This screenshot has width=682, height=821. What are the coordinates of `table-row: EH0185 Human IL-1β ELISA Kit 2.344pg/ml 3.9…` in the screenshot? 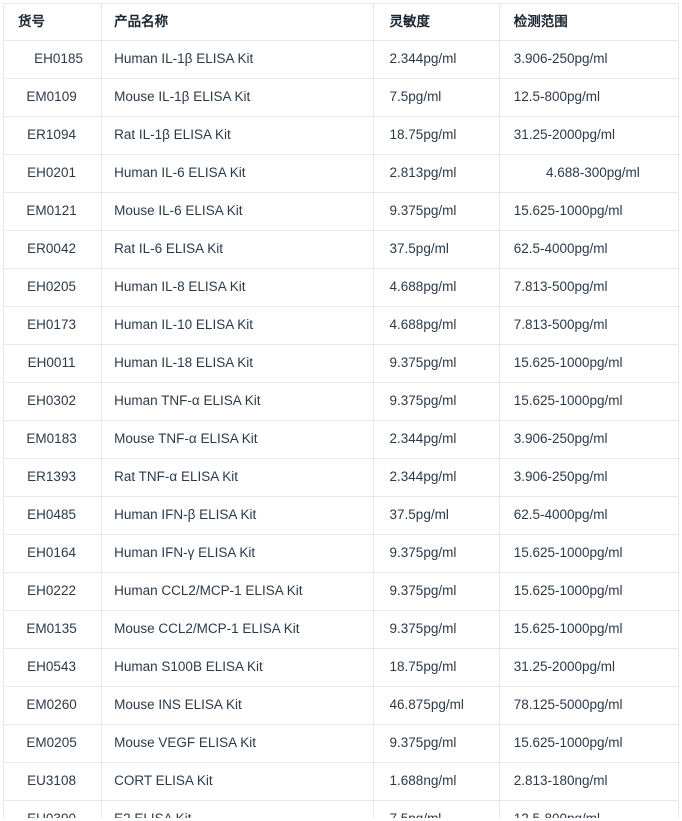 It's located at (341, 59).